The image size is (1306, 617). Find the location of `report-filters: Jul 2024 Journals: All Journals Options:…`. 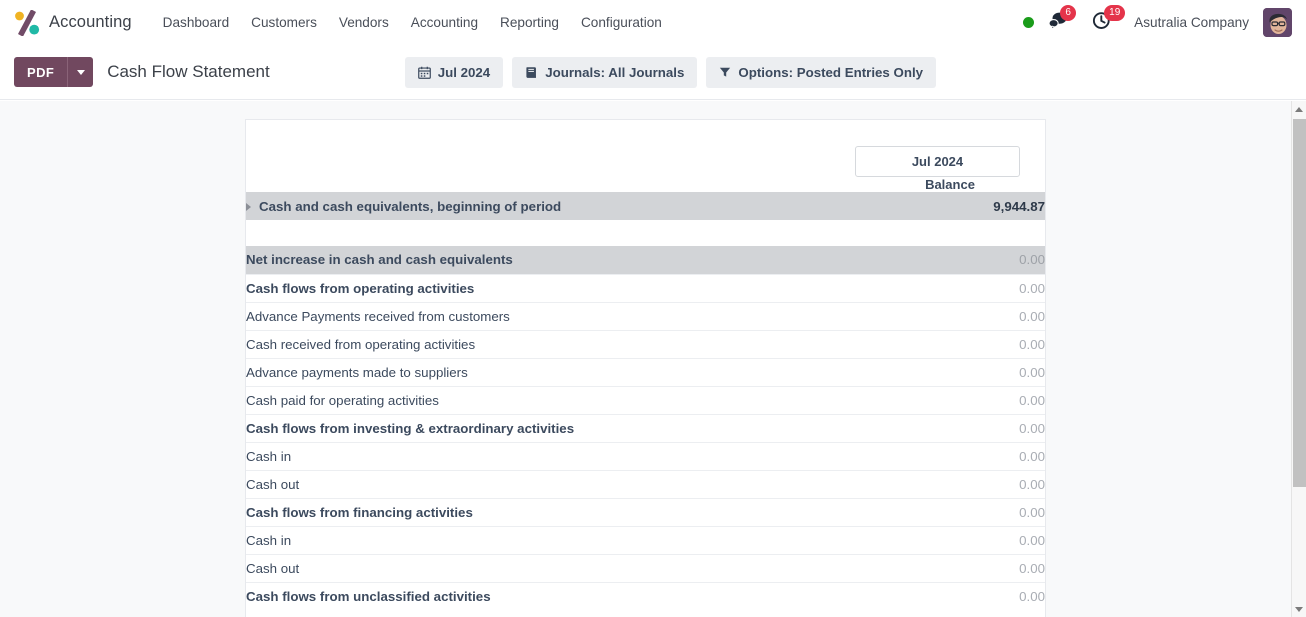

report-filters: Jul 2024 Journals: All Journals Options:… is located at coordinates (670, 72).